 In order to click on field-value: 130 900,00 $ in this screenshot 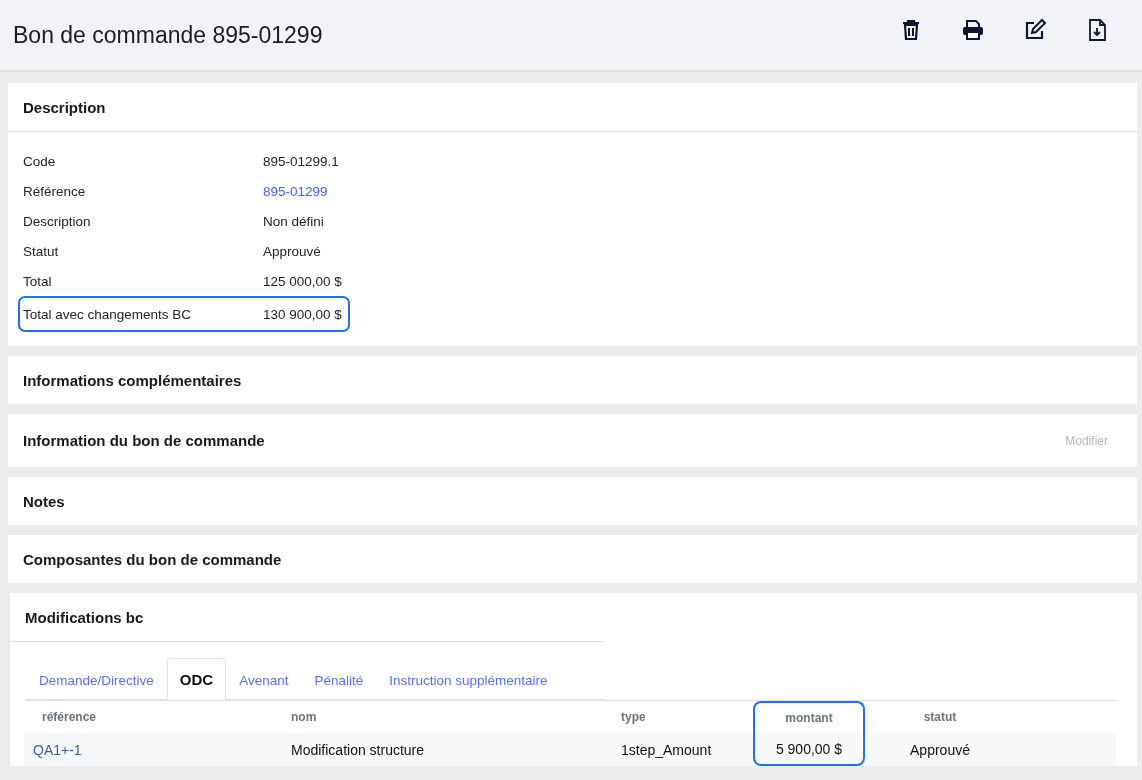, I will do `click(302, 314)`.